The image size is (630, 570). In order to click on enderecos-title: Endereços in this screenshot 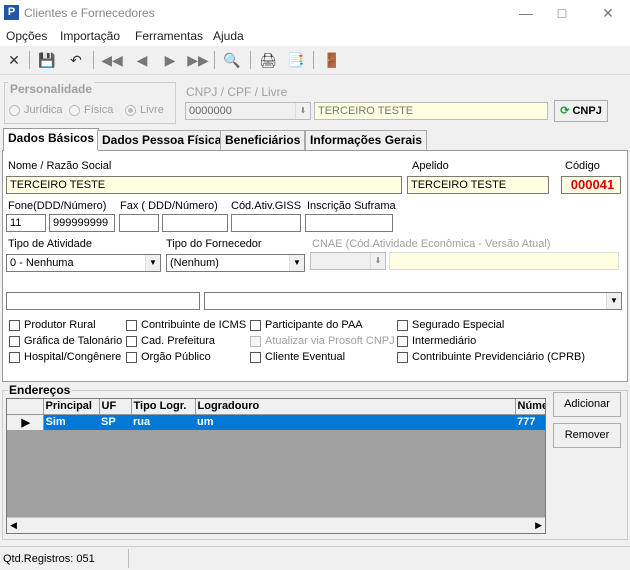, I will do `click(40, 390)`.